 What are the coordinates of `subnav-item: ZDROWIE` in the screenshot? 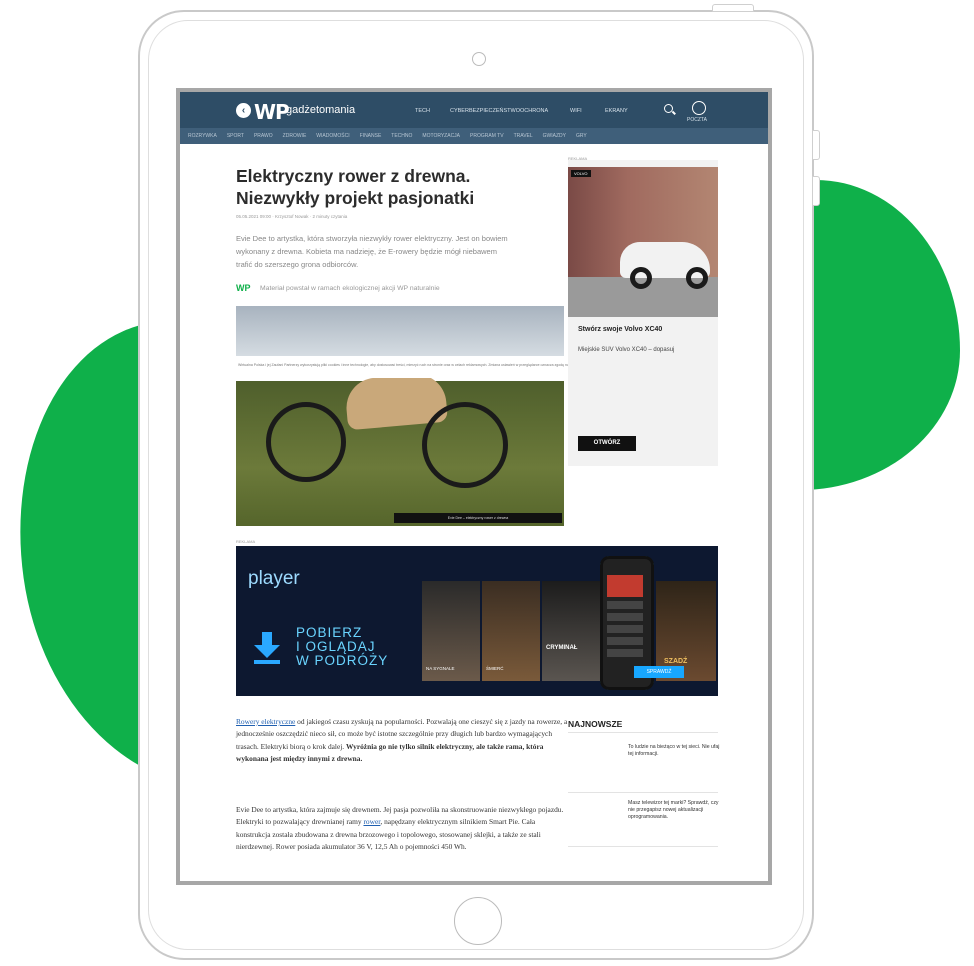 It's located at (295, 136).